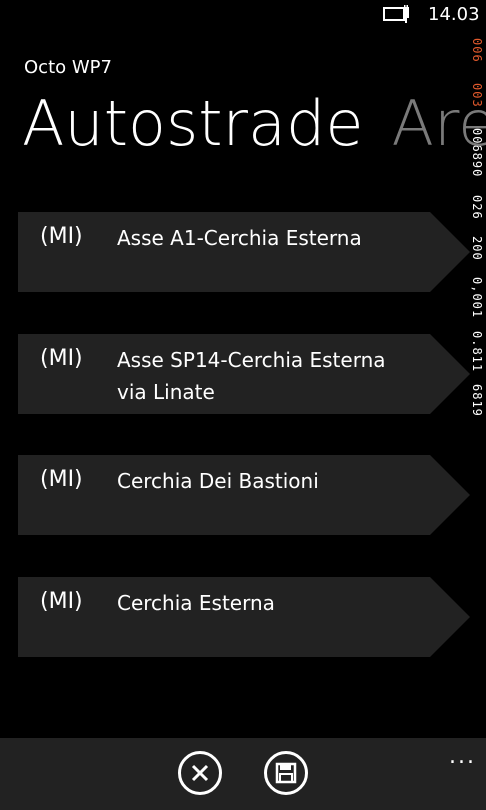 This screenshot has width=486, height=810. Describe the element at coordinates (218, 481) in the screenshot. I see `route-name: Cerchia Dei Bastioni` at that location.